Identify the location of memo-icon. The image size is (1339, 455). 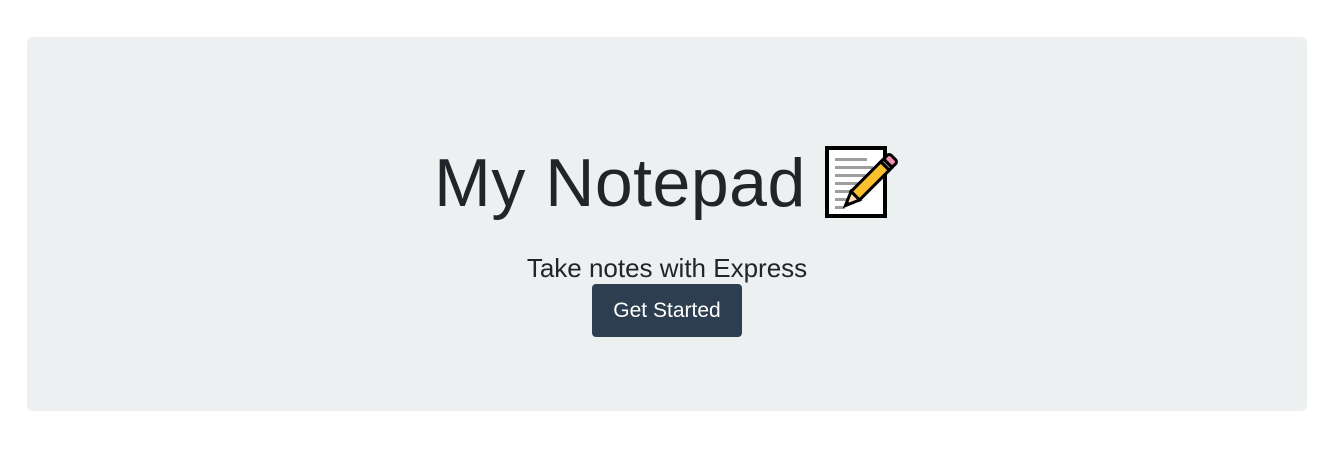
(861, 182).